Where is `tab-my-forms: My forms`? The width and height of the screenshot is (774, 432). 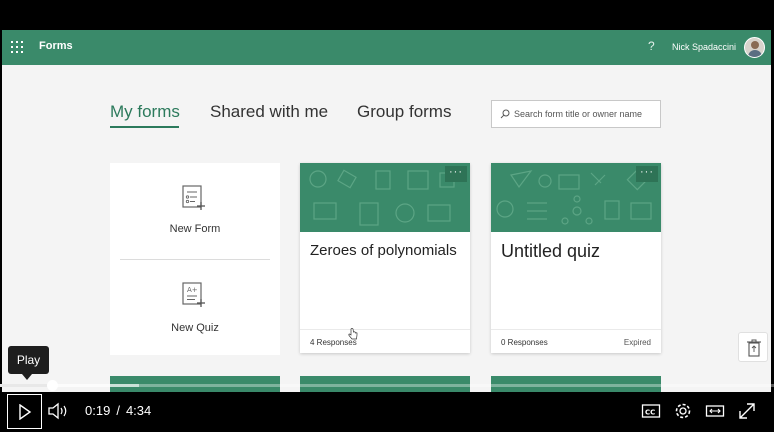 tab-my-forms: My forms is located at coordinates (145, 112).